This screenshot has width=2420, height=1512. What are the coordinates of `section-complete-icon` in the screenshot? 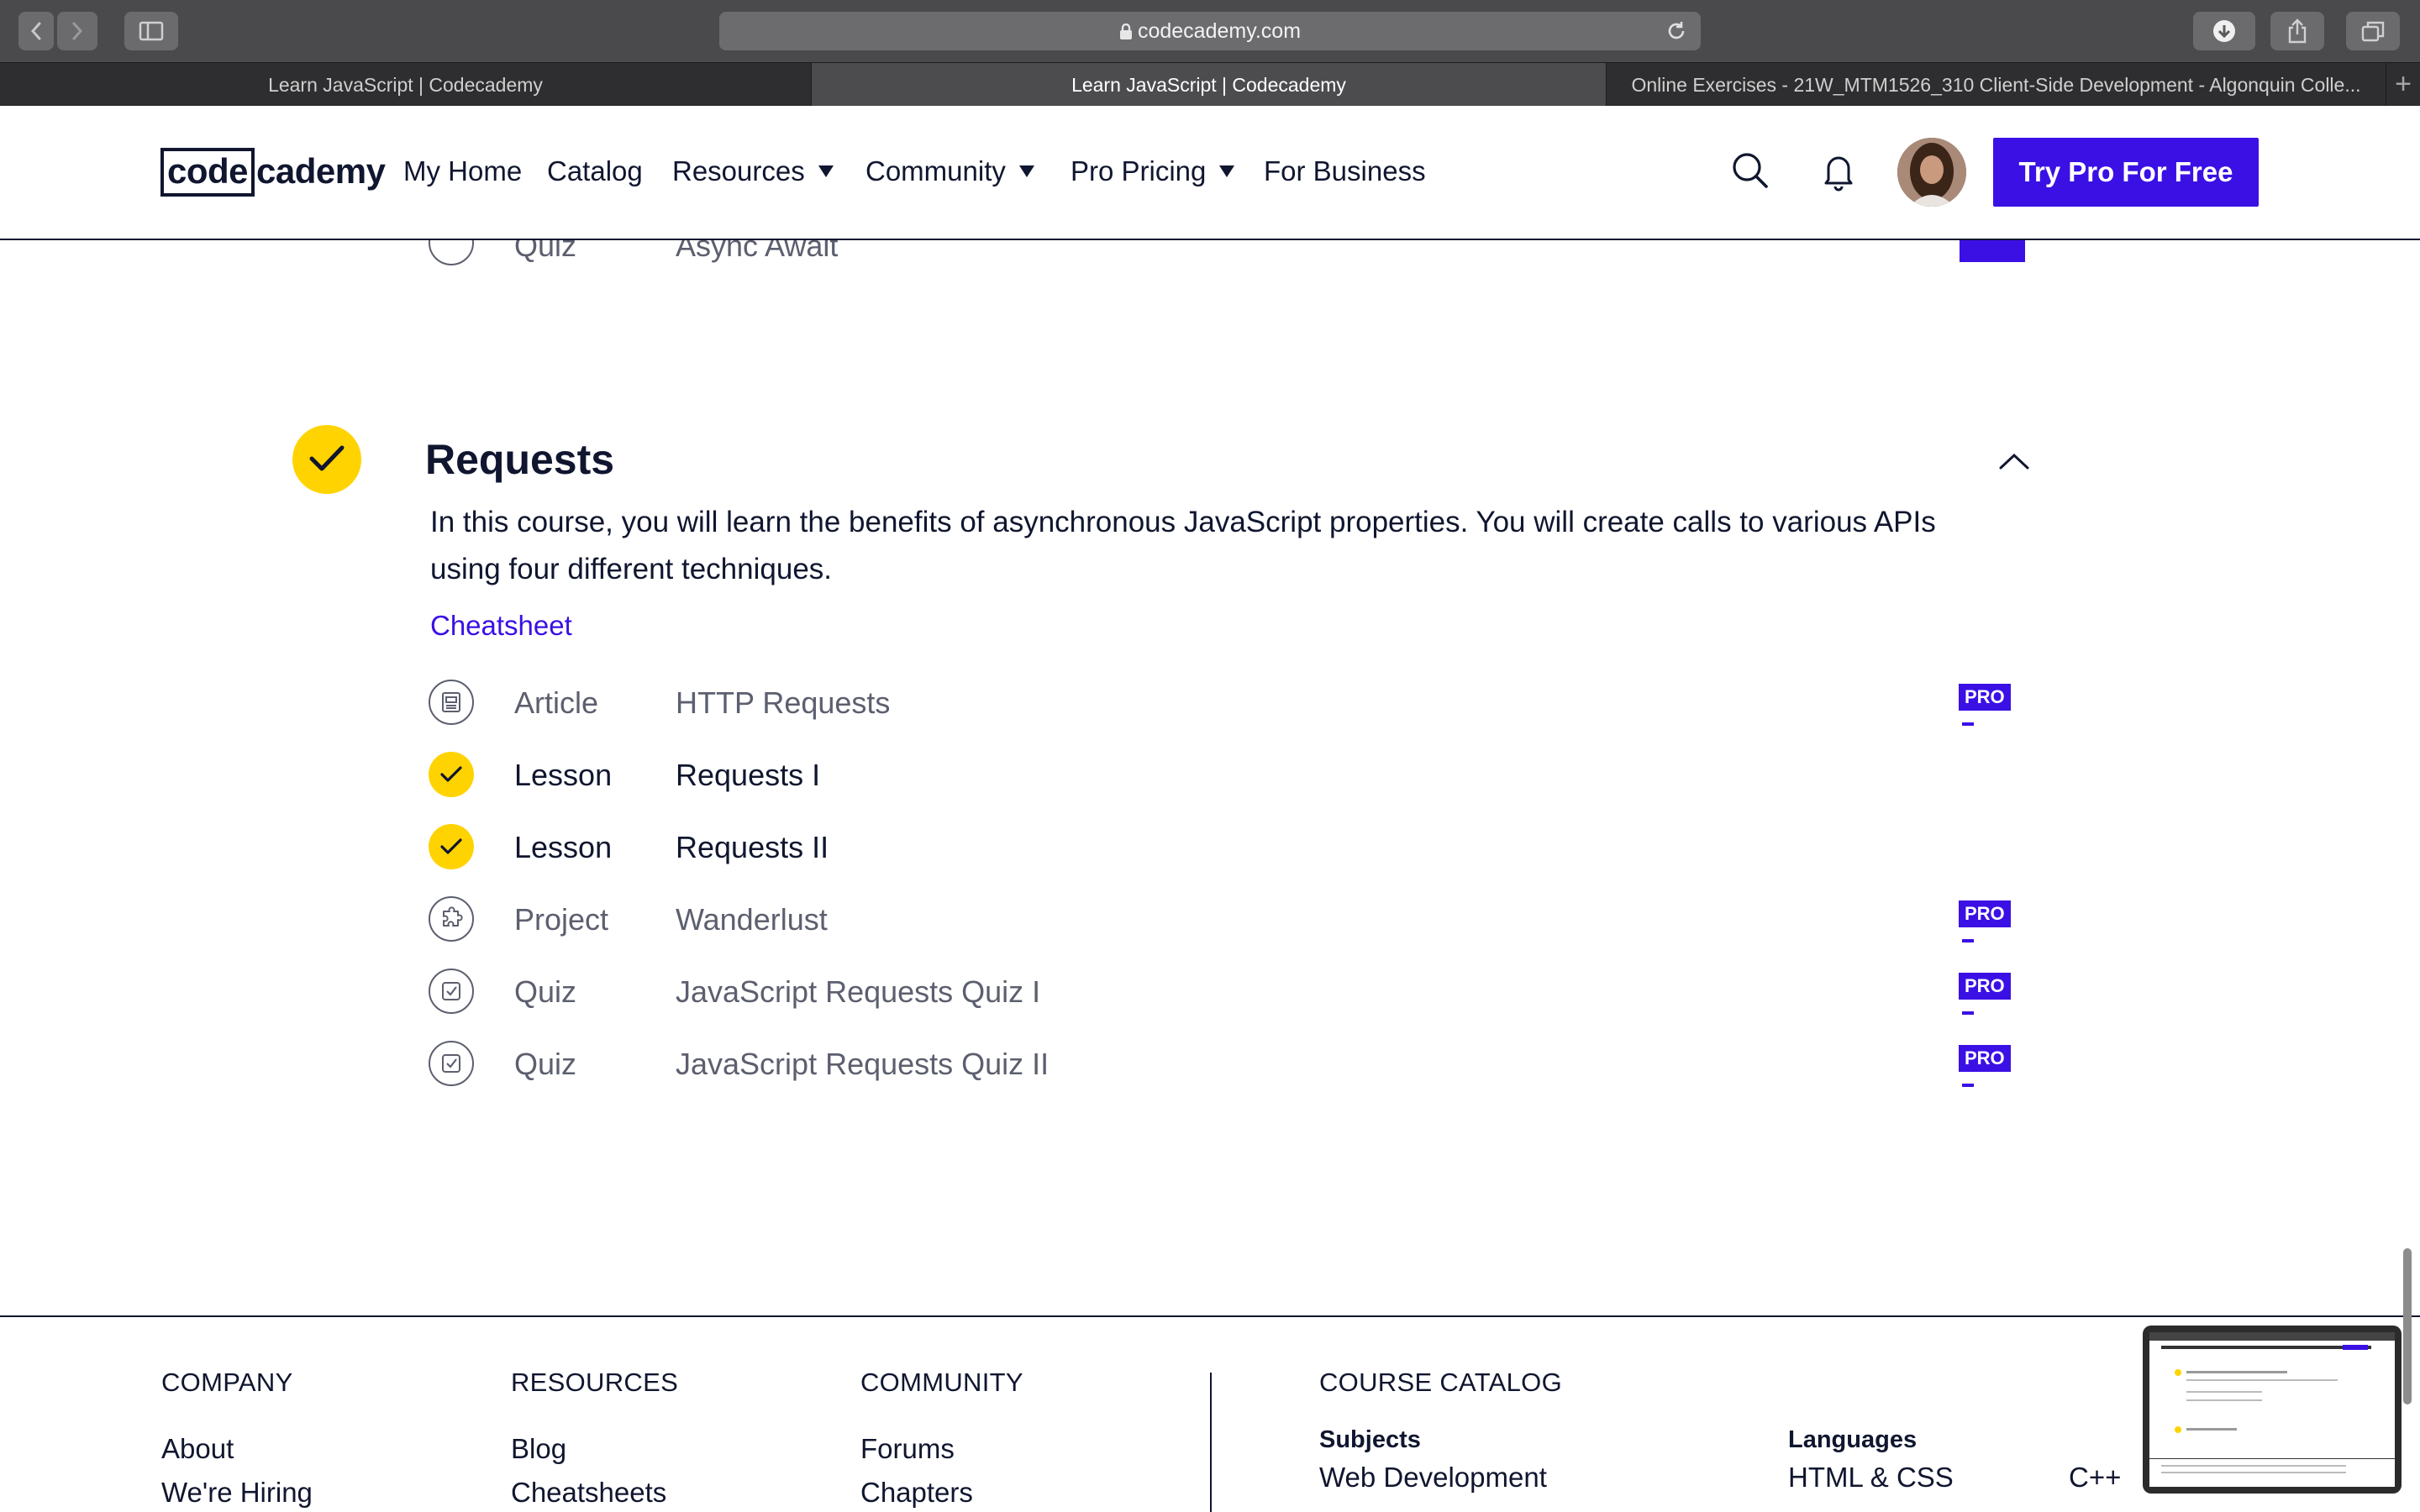 It's located at (326, 459).